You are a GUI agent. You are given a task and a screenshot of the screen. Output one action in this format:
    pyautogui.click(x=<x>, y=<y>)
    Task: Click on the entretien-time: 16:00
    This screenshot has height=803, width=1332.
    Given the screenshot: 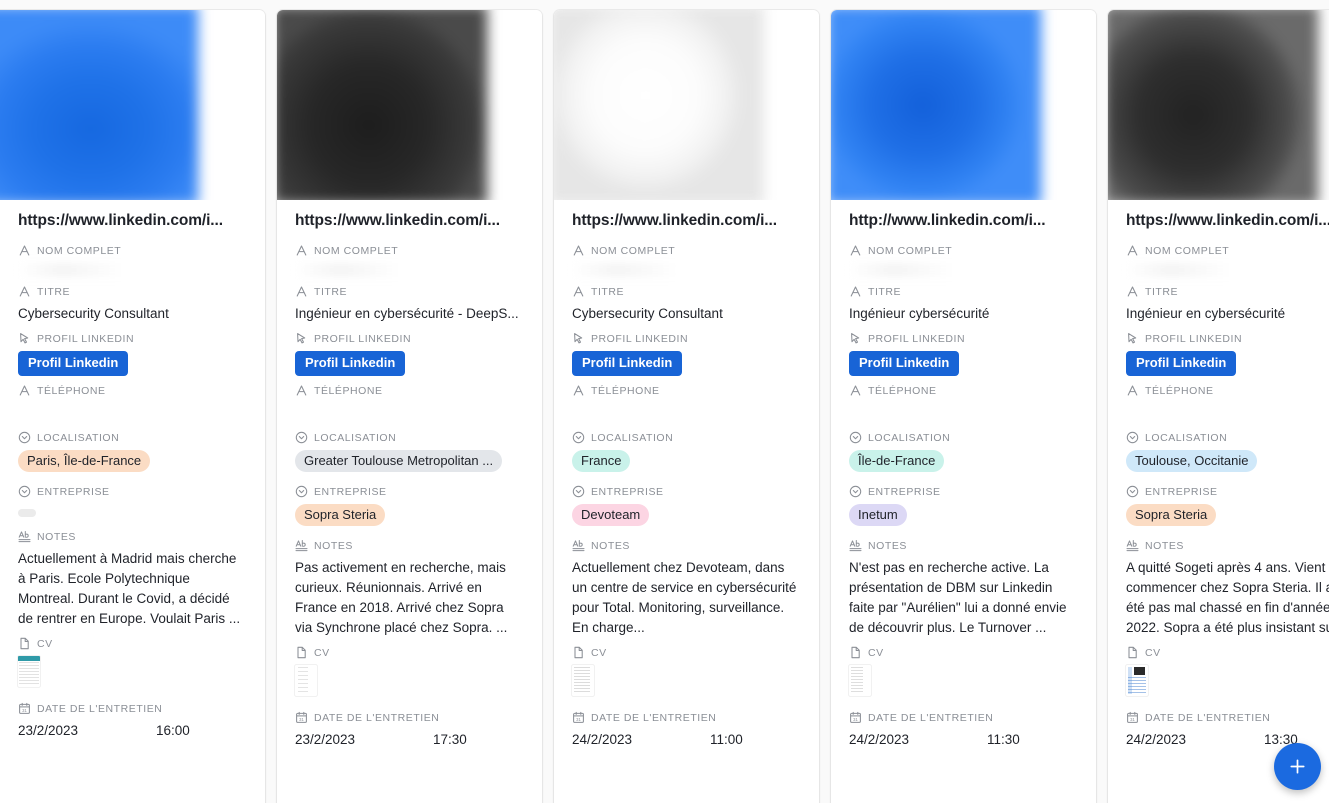 What is the action you would take?
    pyautogui.click(x=173, y=731)
    